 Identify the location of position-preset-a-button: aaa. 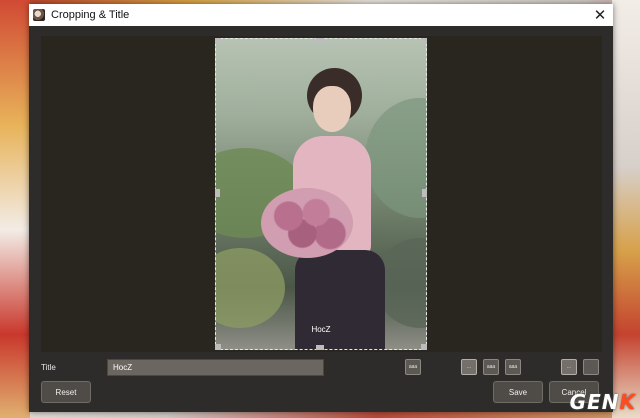
(413, 367).